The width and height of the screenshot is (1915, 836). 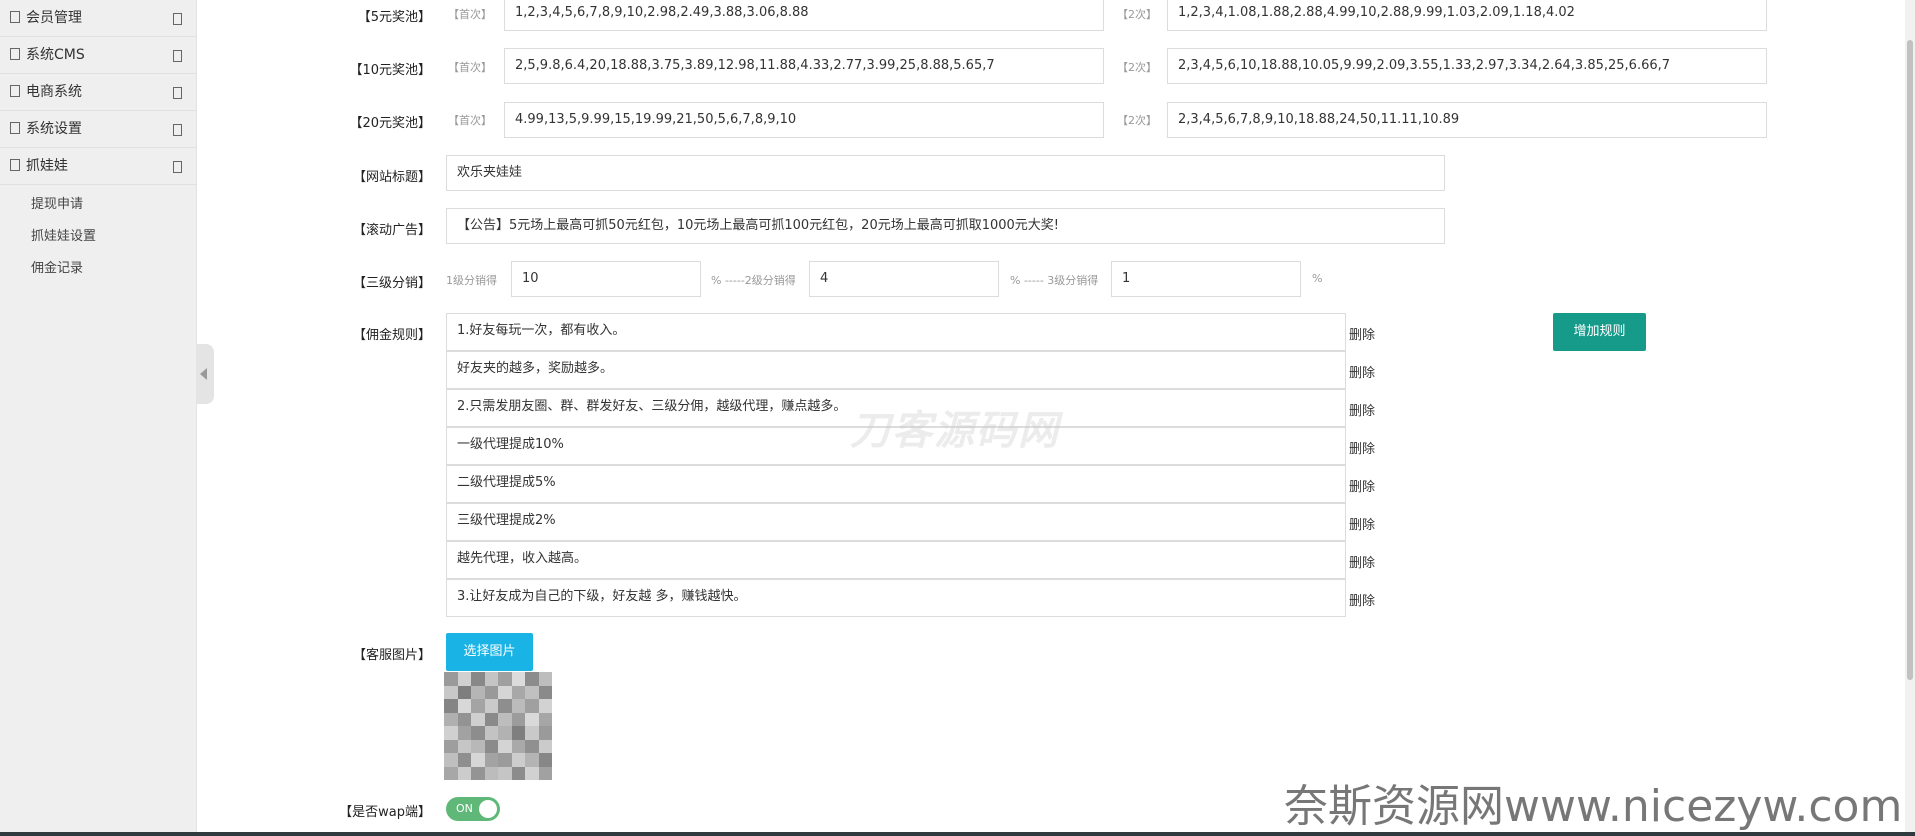 I want to click on choose-image-button: 选择图片, so click(x=489, y=652).